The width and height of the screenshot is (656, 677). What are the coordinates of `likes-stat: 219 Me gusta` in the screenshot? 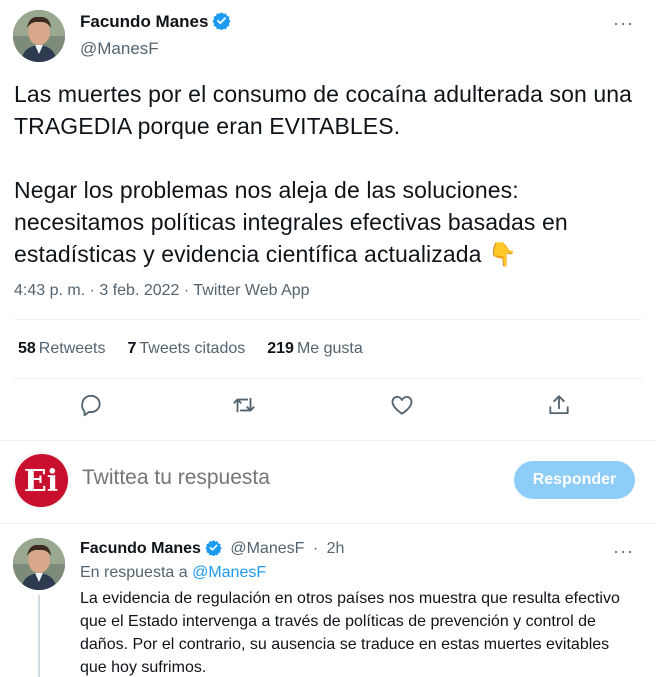 It's located at (315, 349).